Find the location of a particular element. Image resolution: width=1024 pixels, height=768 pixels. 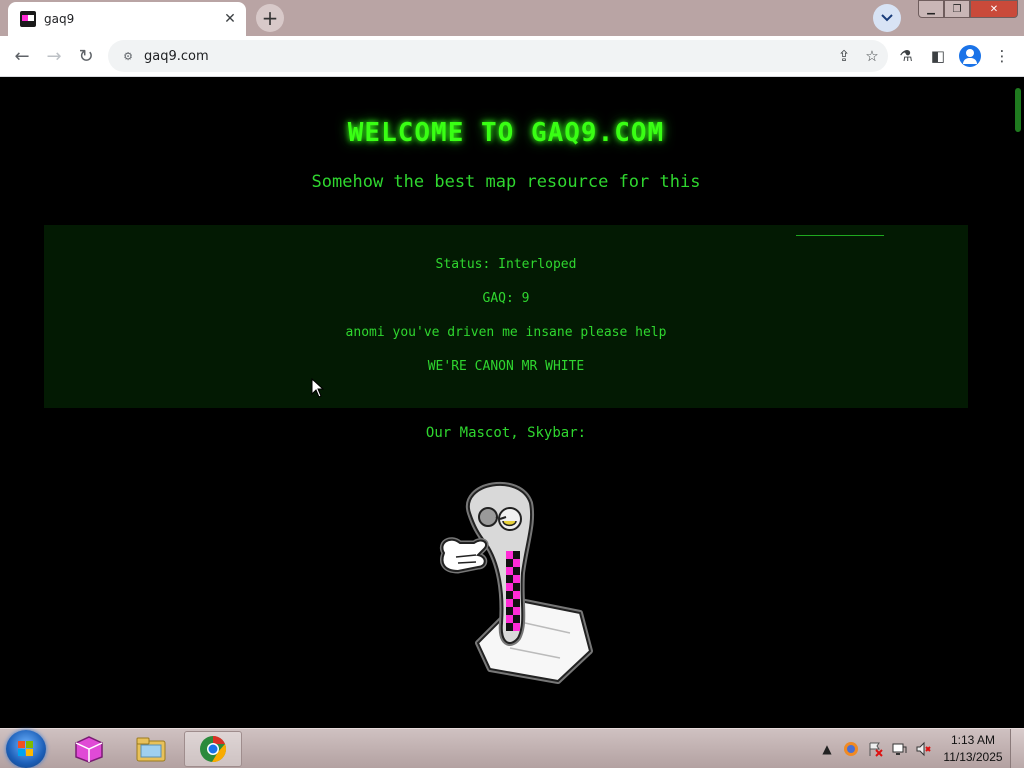

page-scrollbar is located at coordinates (1018, 403).